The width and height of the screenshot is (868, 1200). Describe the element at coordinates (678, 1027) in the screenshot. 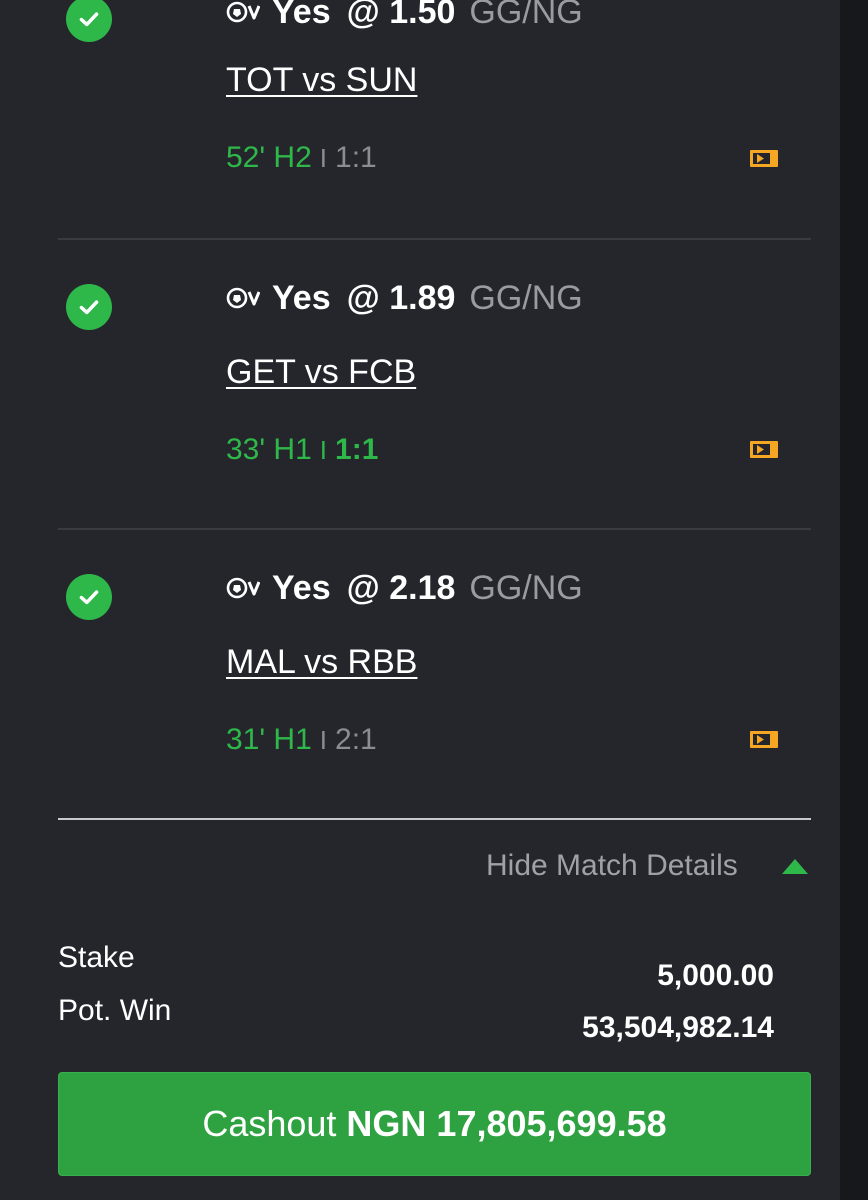

I see `pot-win-value: 53,504,982.14` at that location.